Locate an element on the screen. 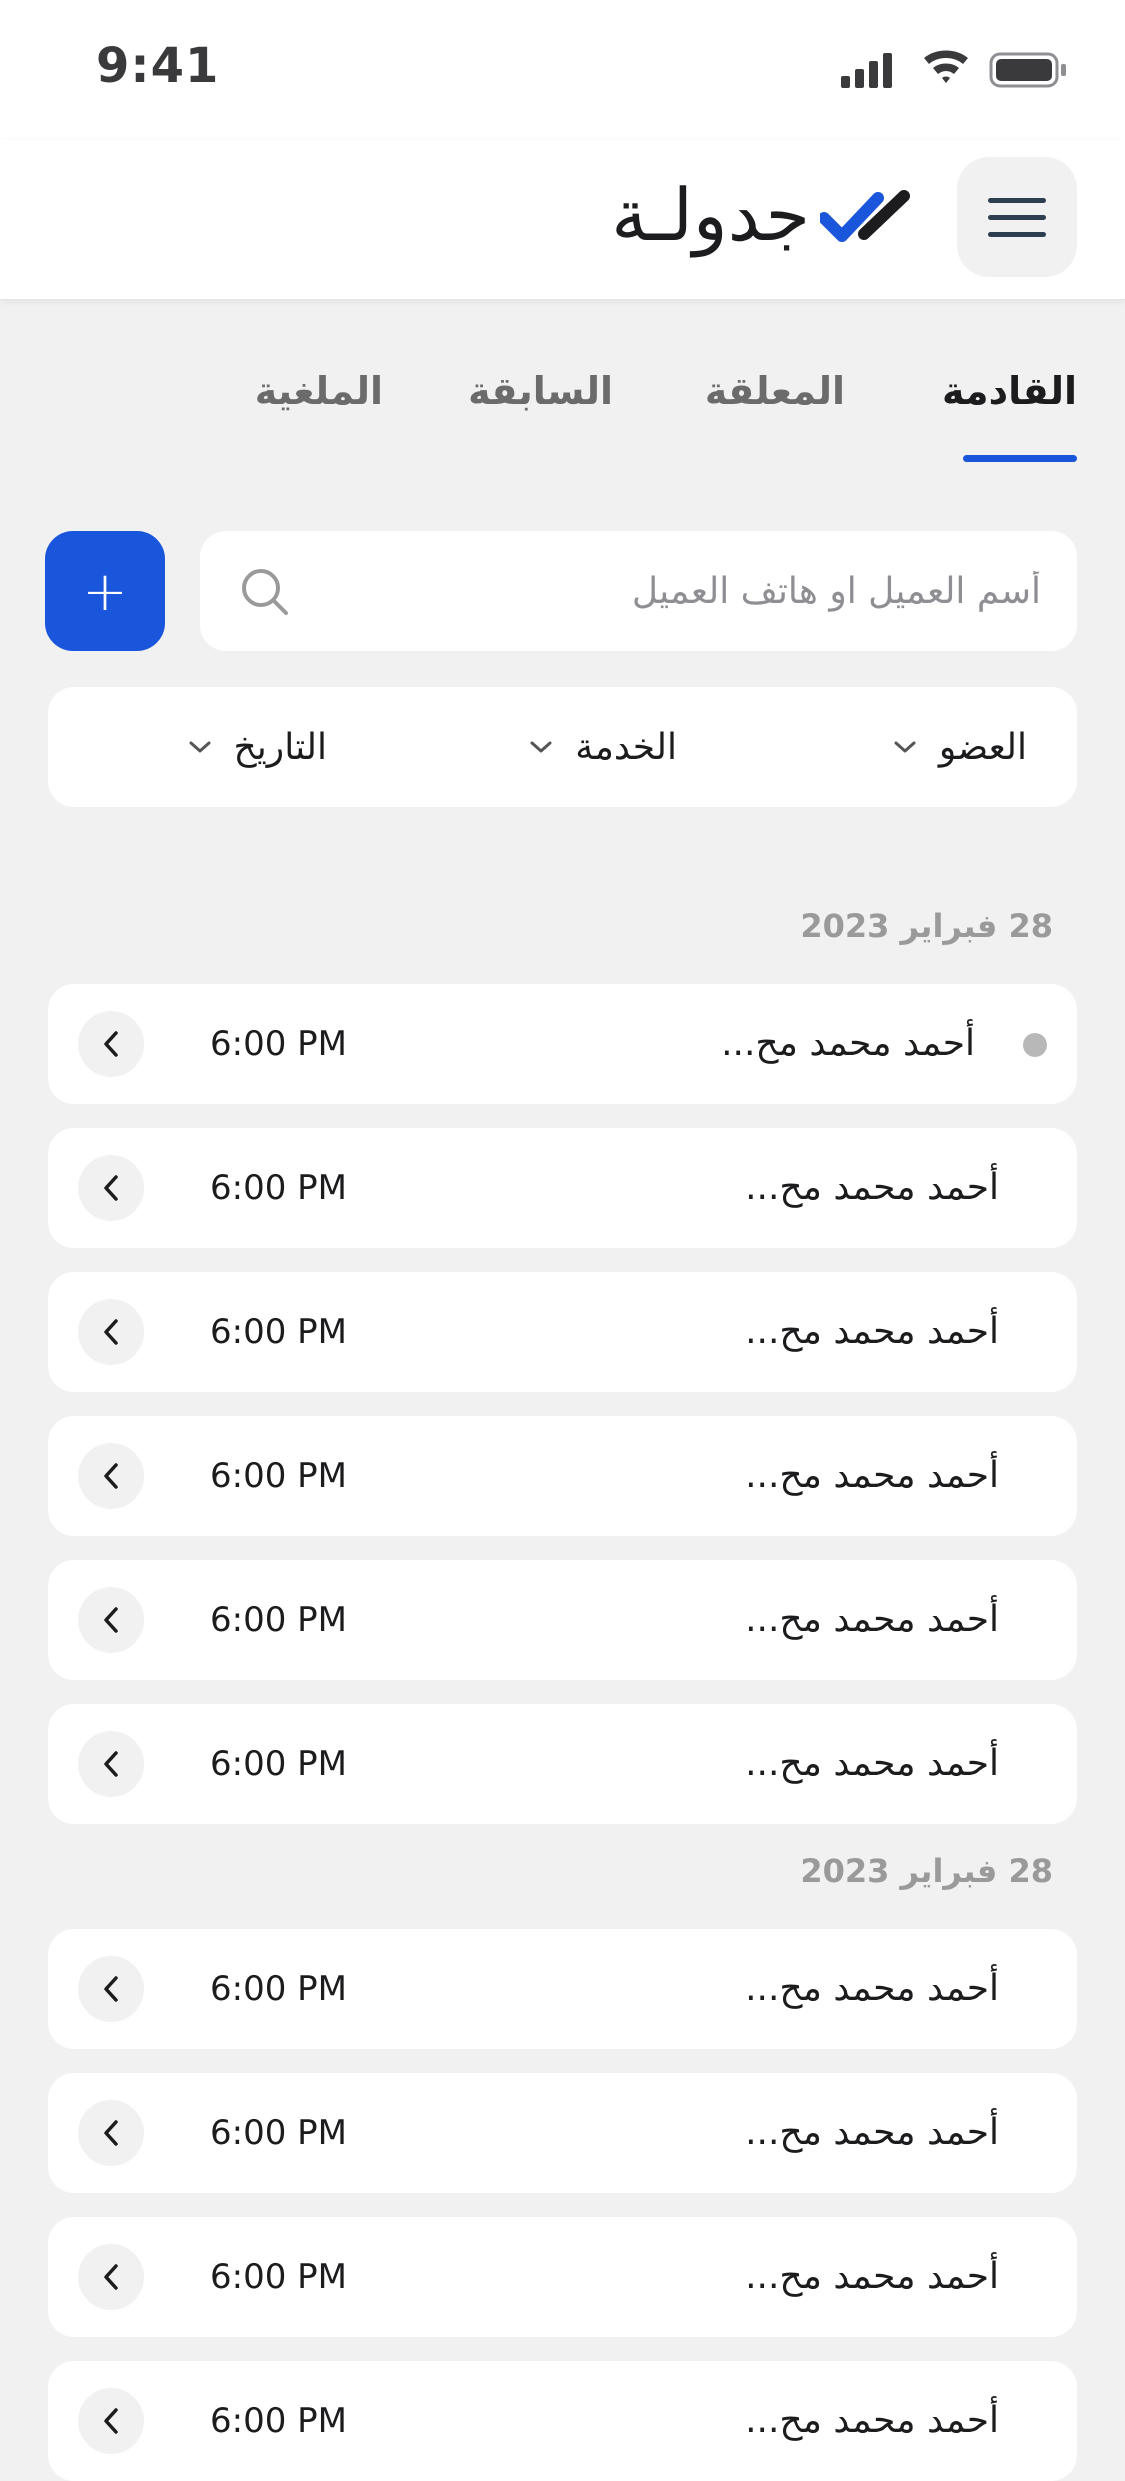  tab-cancelled: الملغية is located at coordinates (319, 391).